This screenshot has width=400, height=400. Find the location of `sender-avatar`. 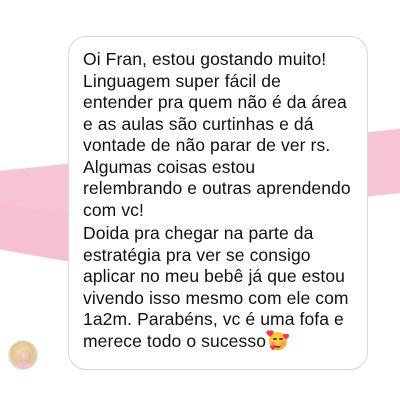

sender-avatar is located at coordinates (23, 355).